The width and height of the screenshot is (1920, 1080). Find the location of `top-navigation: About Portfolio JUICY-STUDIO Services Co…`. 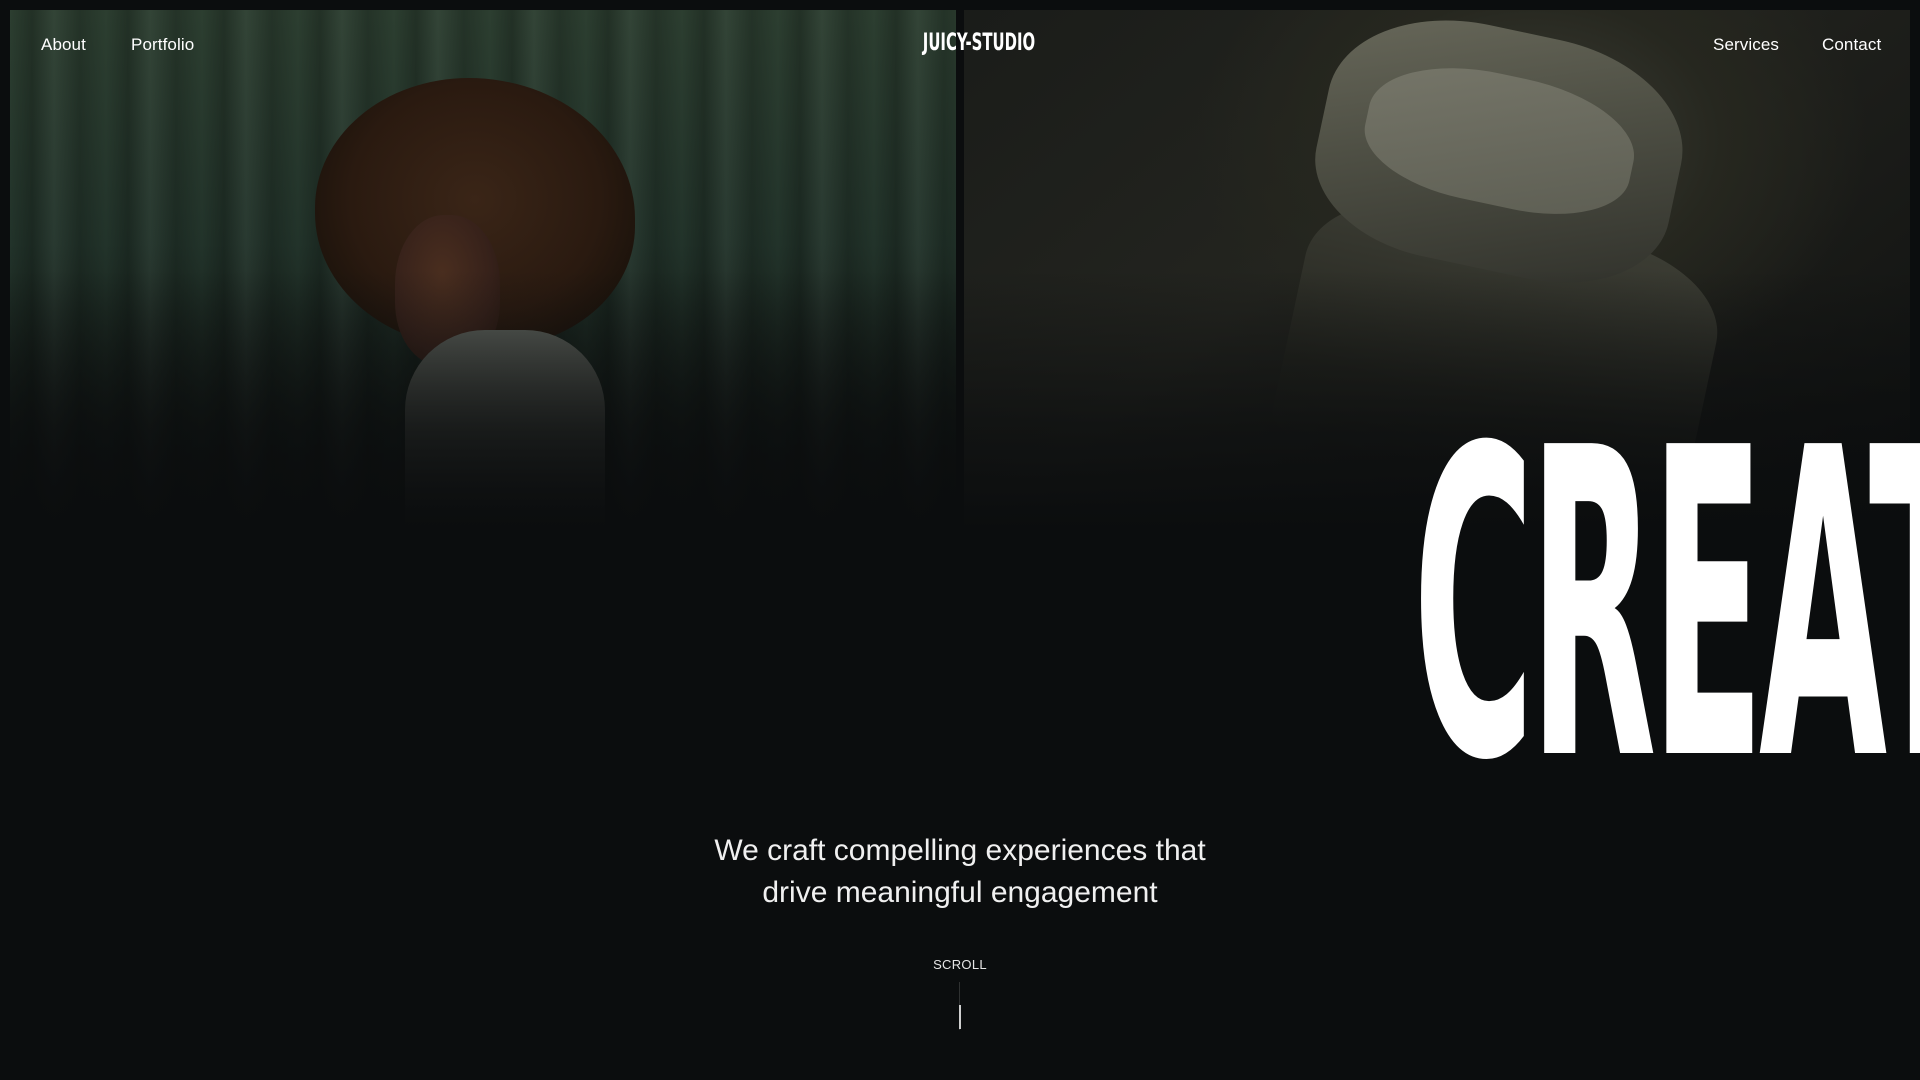

top-navigation: About Portfolio JUICY-STUDIO Services Co… is located at coordinates (960, 46).